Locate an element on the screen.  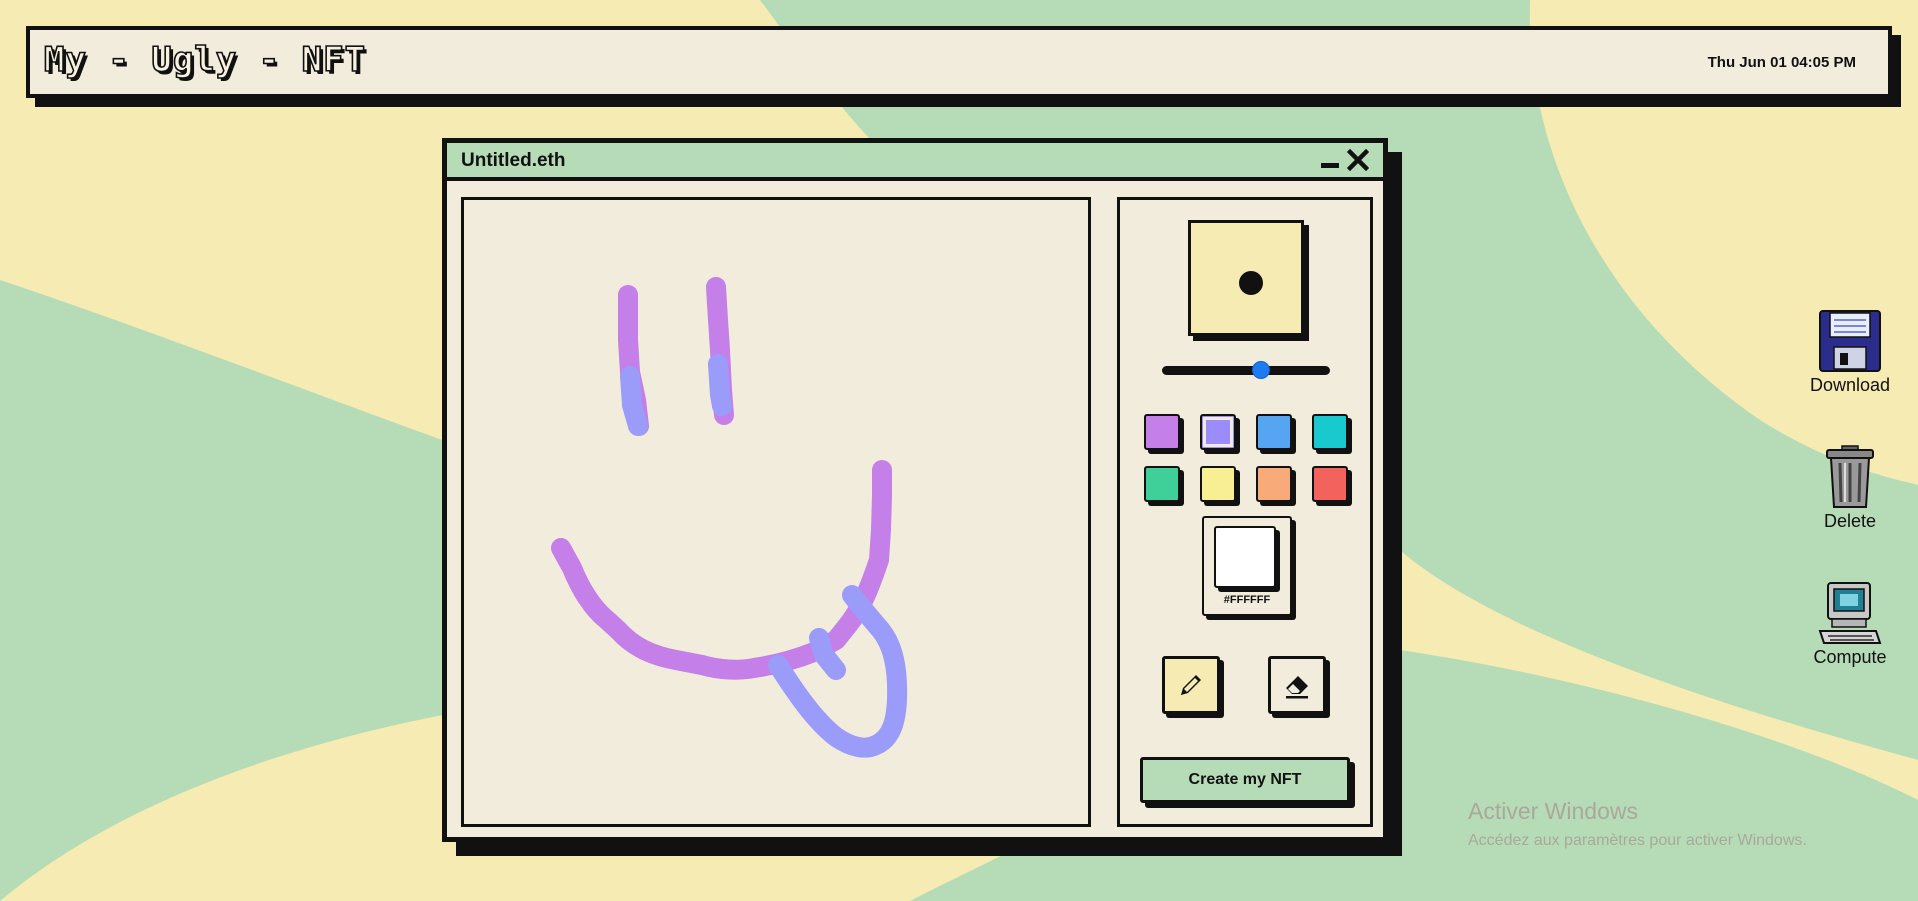
smile-stroke is located at coordinates (721, 570).